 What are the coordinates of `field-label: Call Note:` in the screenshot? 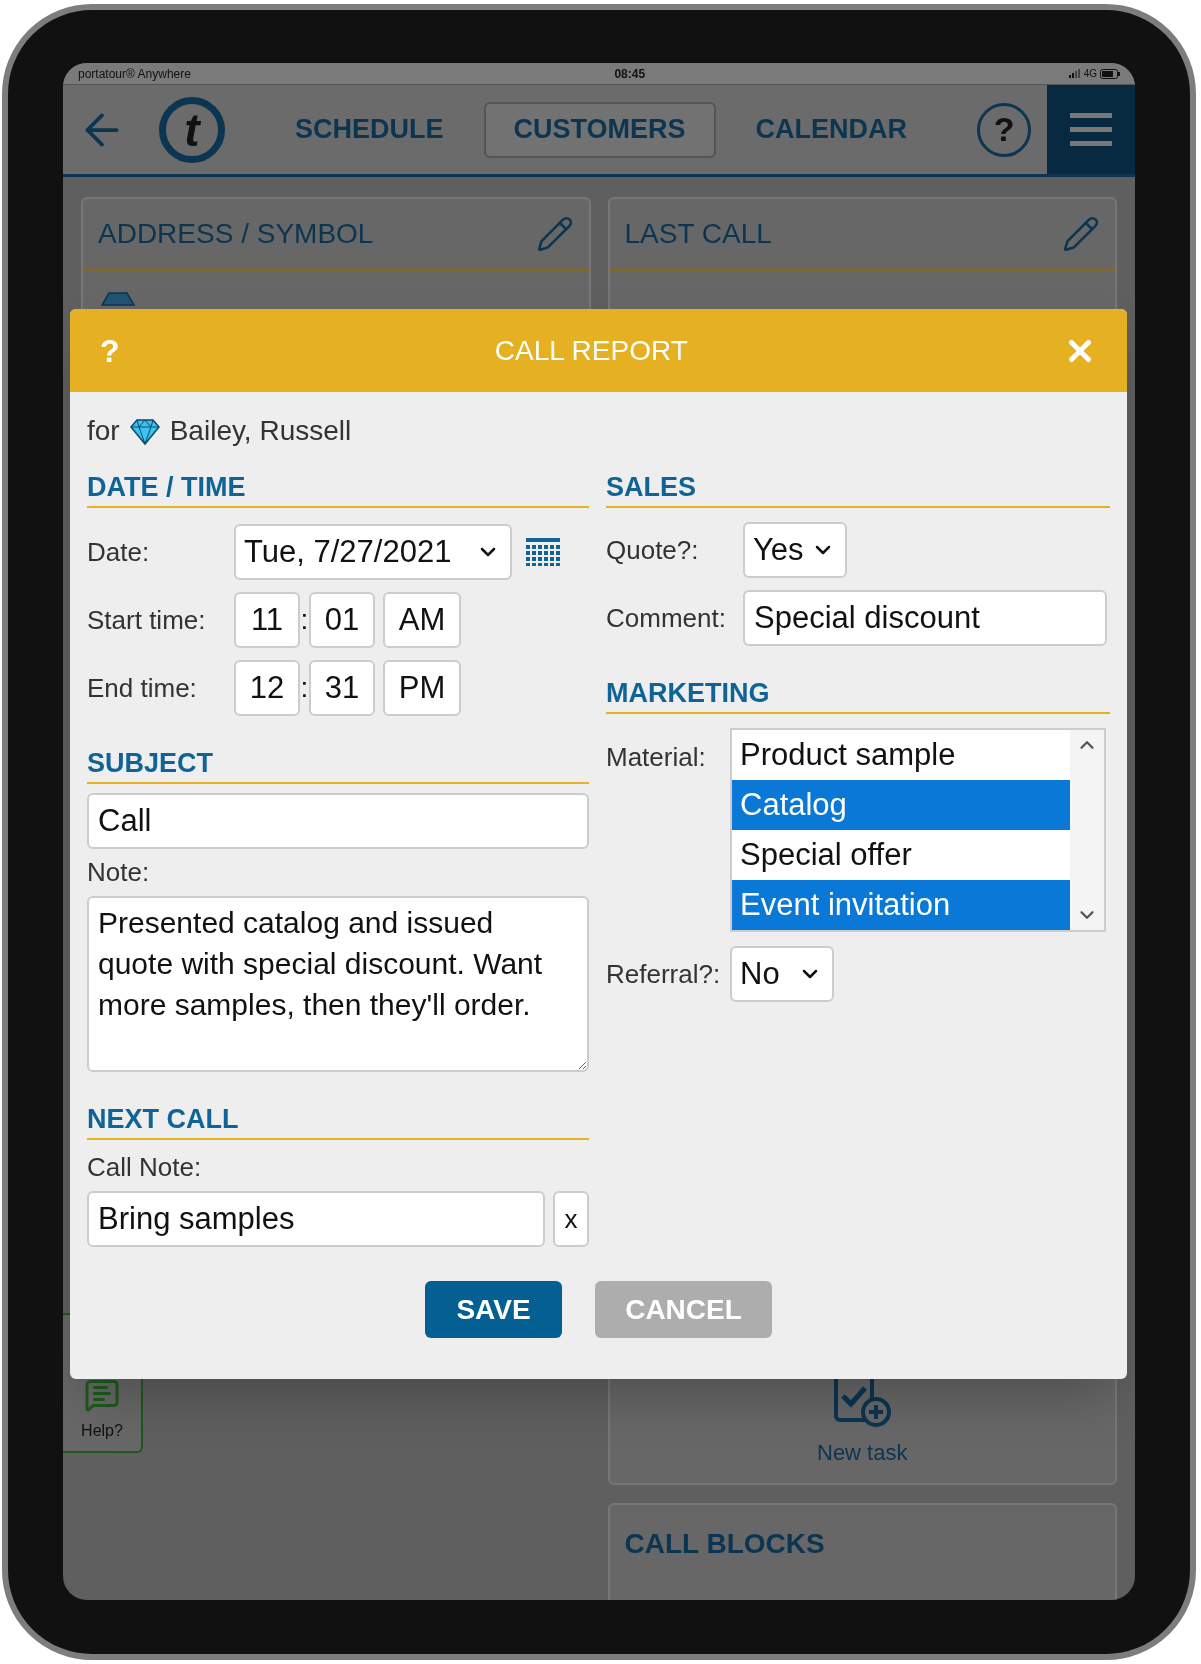 It's located at (145, 1167).